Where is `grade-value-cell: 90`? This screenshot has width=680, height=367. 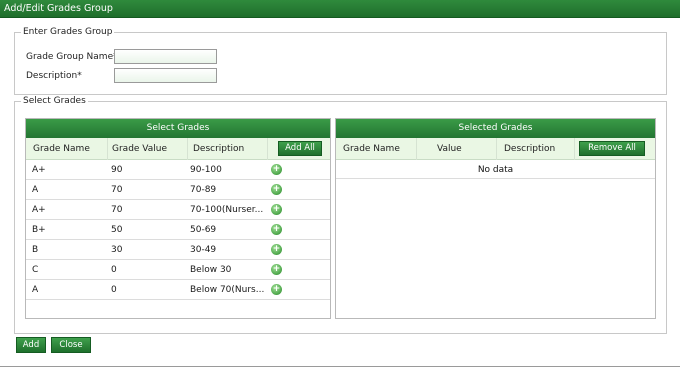
grade-value-cell: 90 is located at coordinates (117, 170).